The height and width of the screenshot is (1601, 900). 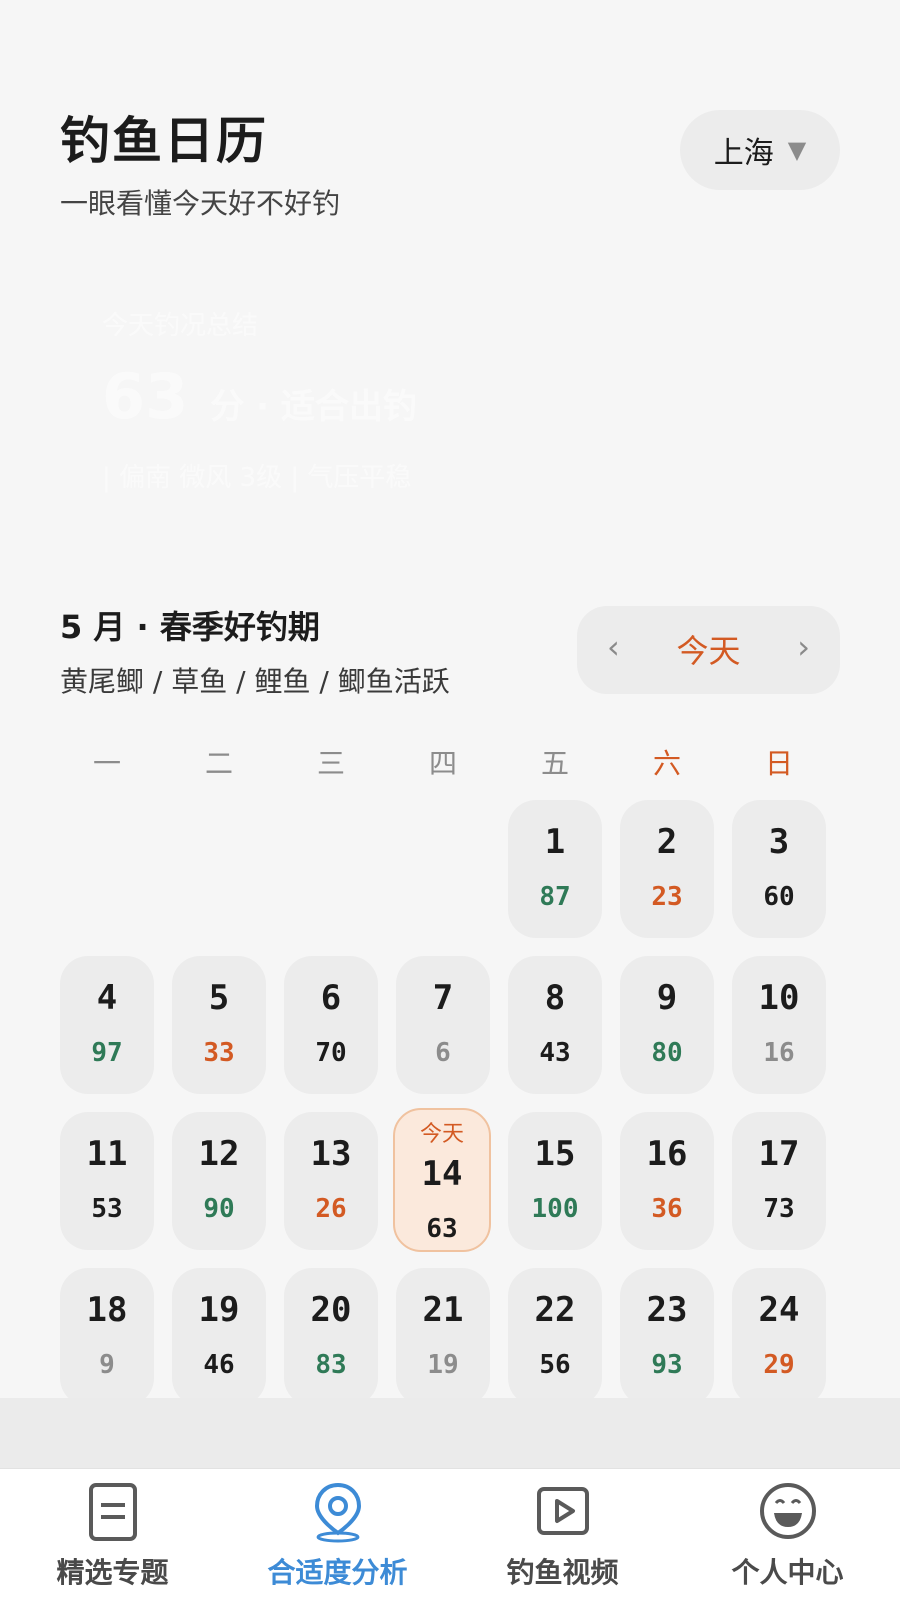 I want to click on weekday-header: 一二三四五六日, so click(x=450, y=762).